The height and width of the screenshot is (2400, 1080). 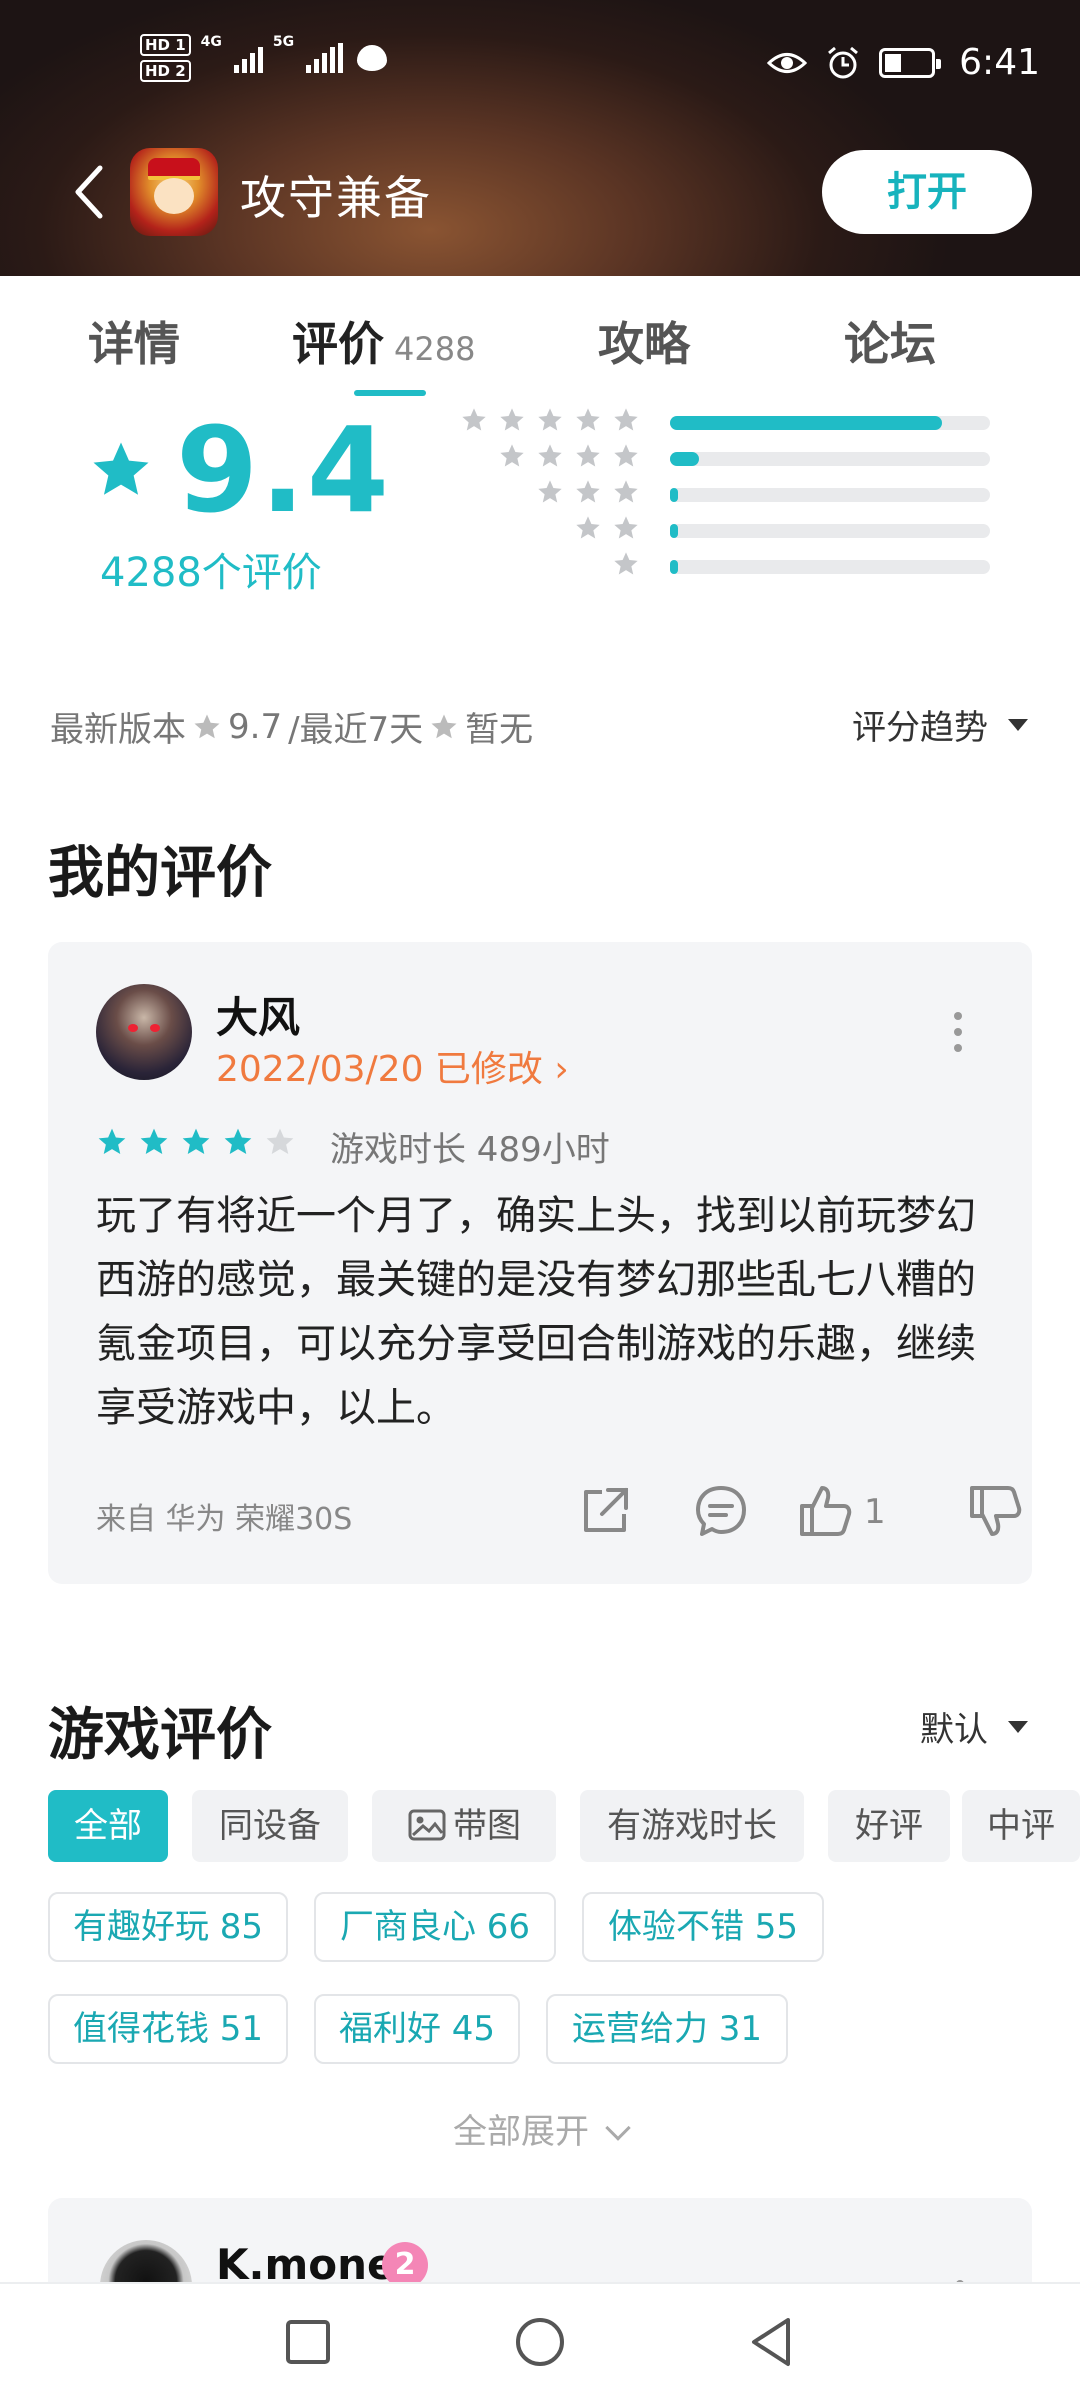 What do you see at coordinates (692, 1826) in the screenshot?
I see `filter-has-playtime: 有游戏时长` at bounding box center [692, 1826].